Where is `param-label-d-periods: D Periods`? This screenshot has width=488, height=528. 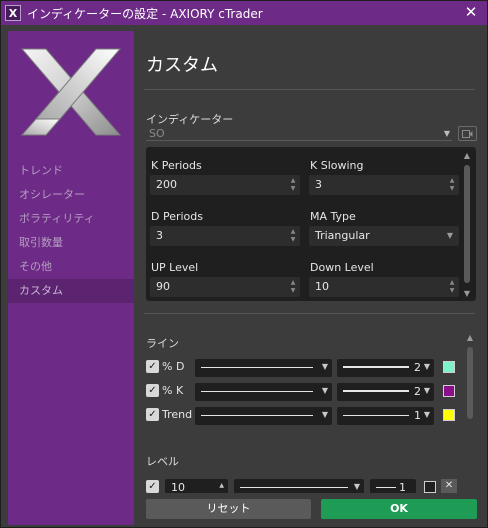
param-label-d-periods: D Periods is located at coordinates (177, 216).